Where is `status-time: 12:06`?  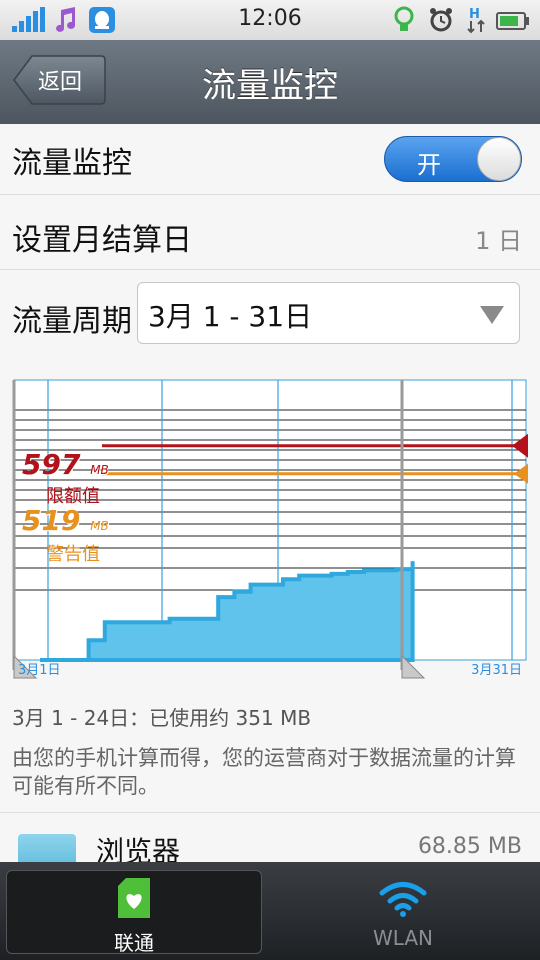 status-time: 12:06 is located at coordinates (270, 18).